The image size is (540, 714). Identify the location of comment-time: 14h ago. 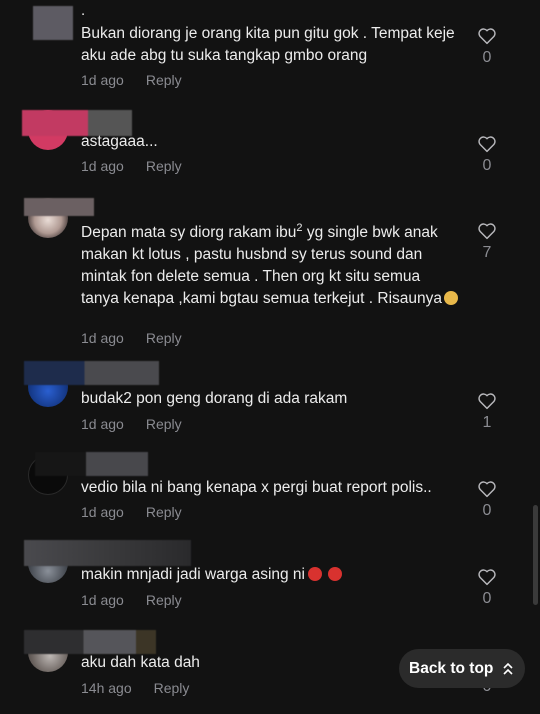
(106, 688).